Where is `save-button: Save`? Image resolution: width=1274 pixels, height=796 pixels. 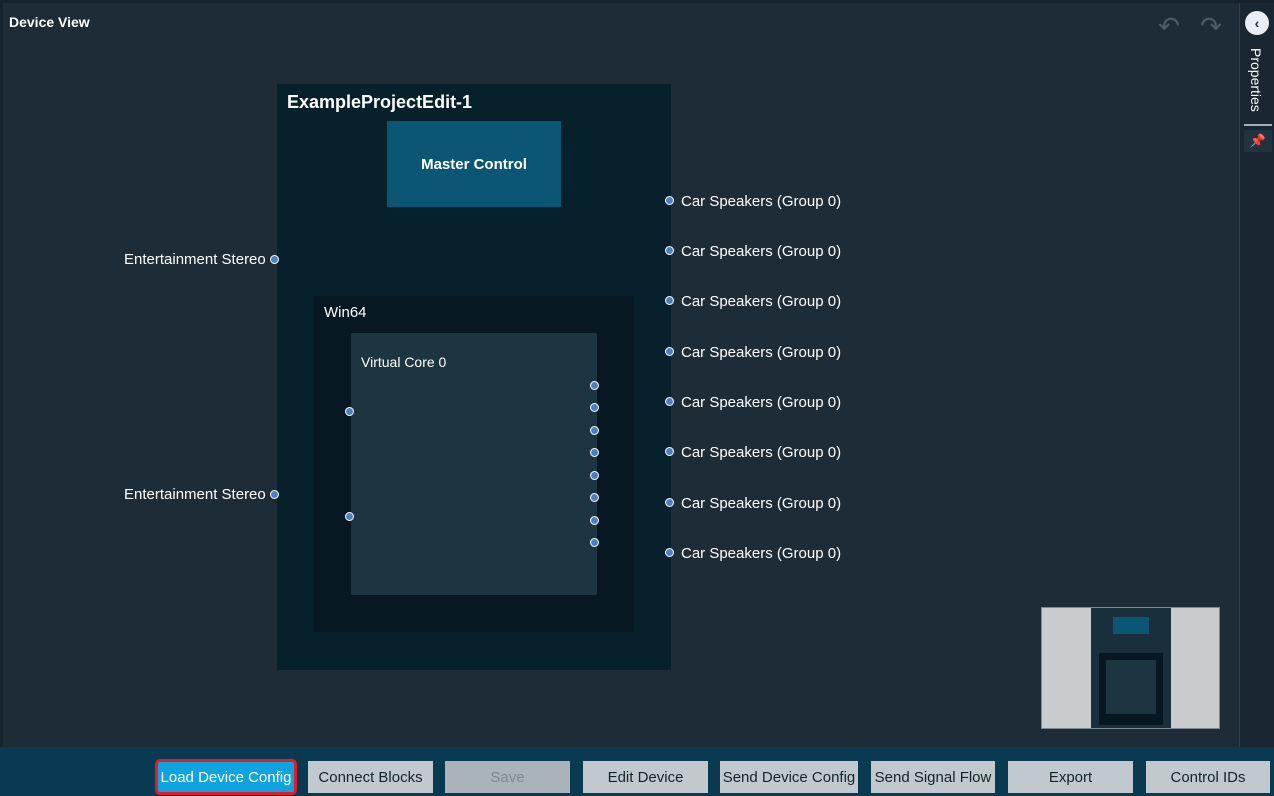 save-button: Save is located at coordinates (507, 777).